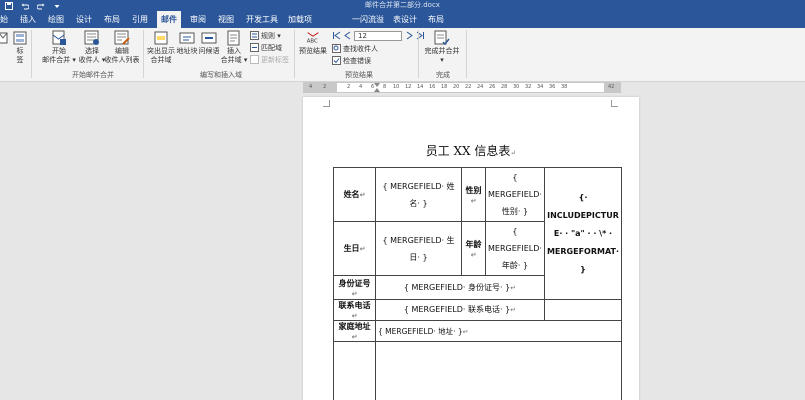  What do you see at coordinates (504, 87) in the screenshot?
I see `ruler-tick: 28` at bounding box center [504, 87].